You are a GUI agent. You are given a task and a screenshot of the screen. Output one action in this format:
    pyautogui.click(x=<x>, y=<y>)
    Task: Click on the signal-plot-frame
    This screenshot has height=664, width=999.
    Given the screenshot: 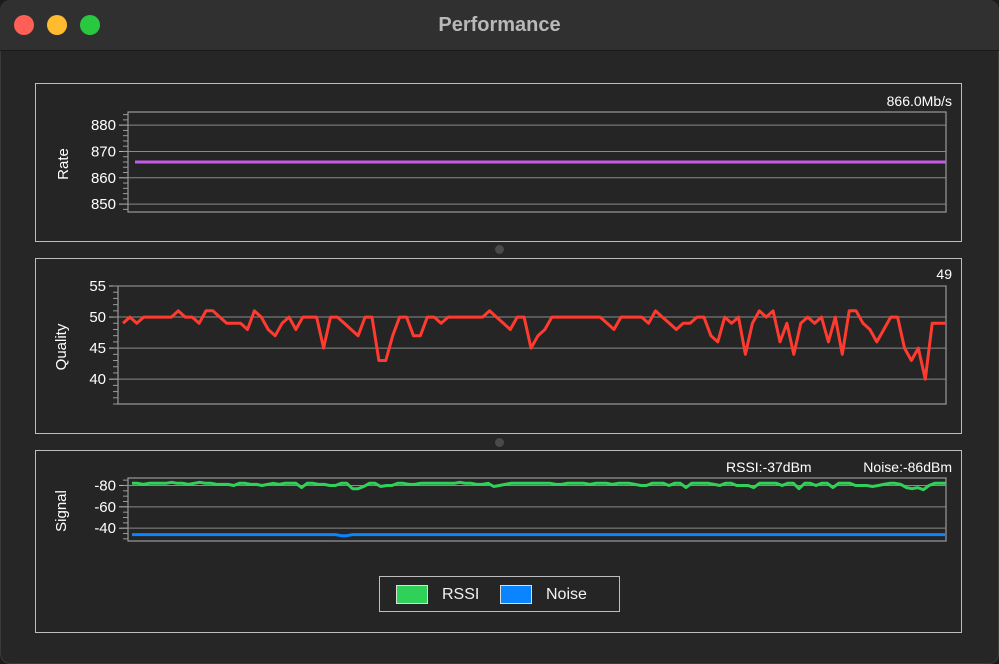 What is the action you would take?
    pyautogui.click(x=537, y=509)
    